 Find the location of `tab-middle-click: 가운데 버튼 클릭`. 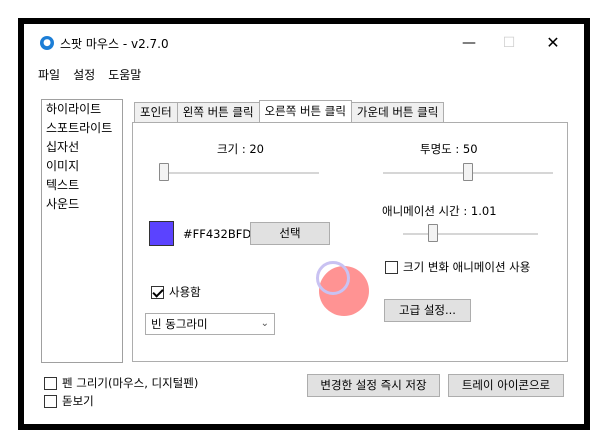

tab-middle-click: 가운데 버튼 클릭 is located at coordinates (397, 112).